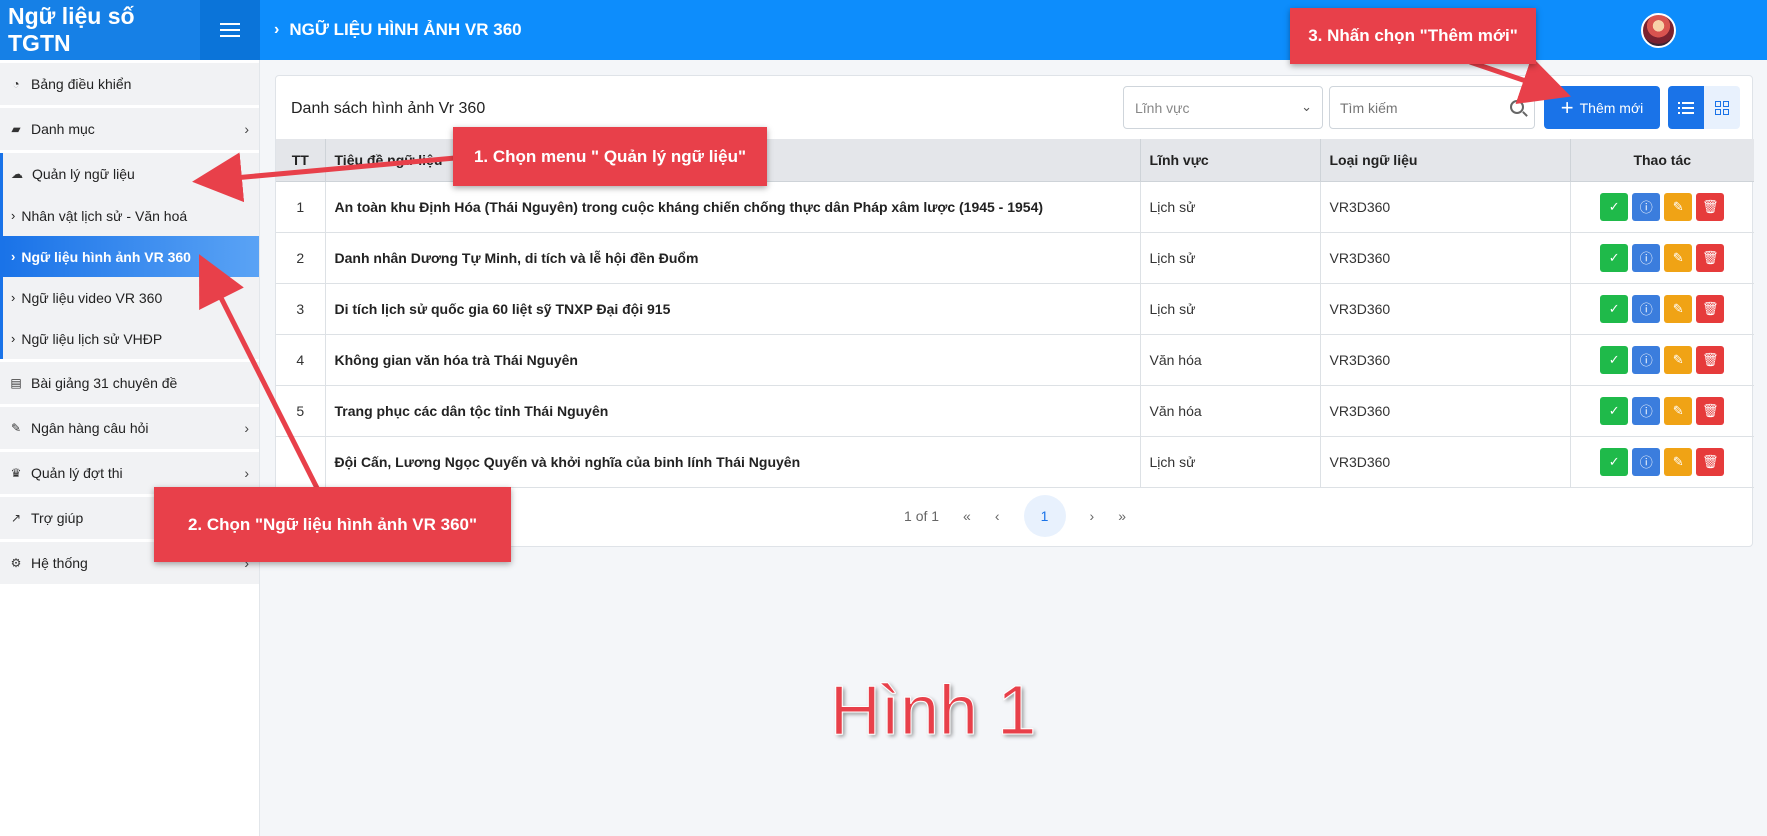 This screenshot has height=836, width=1767. Describe the element at coordinates (1658, 30) in the screenshot. I see `avatar` at that location.